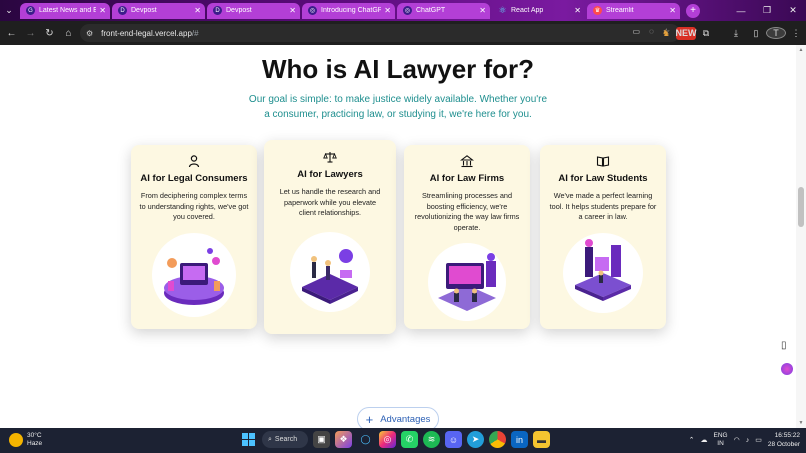 The width and height of the screenshot is (806, 453). I want to click on language-indicator: ENG IN, so click(721, 440).